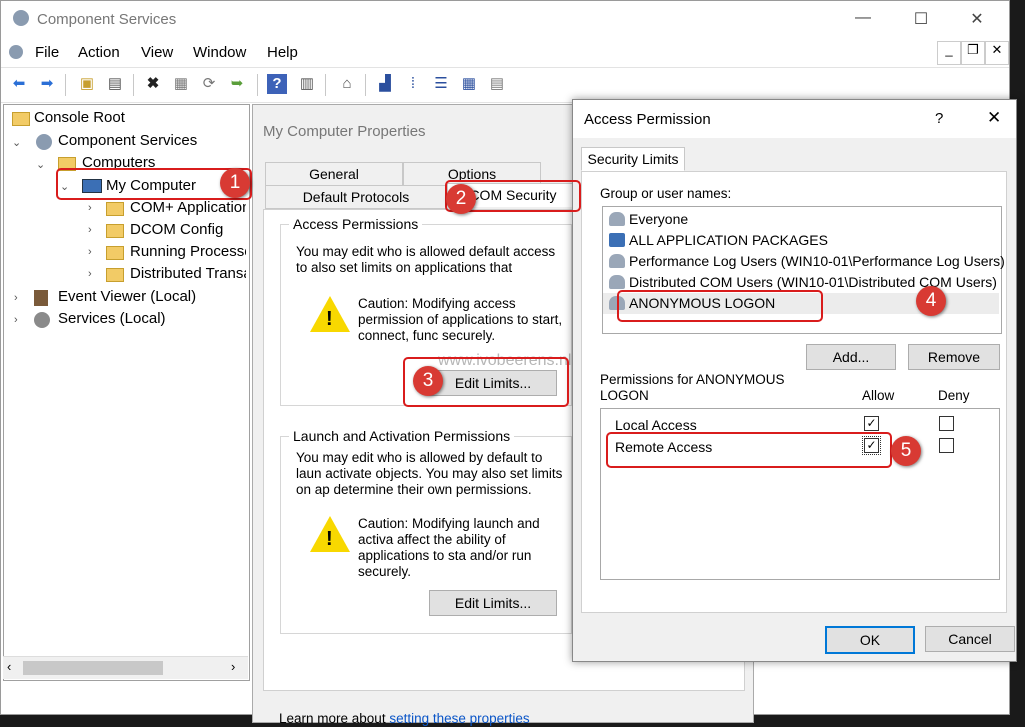 Image resolution: width=1025 pixels, height=727 pixels. What do you see at coordinates (233, 666) in the screenshot?
I see `scroll-right-icon: ›` at bounding box center [233, 666].